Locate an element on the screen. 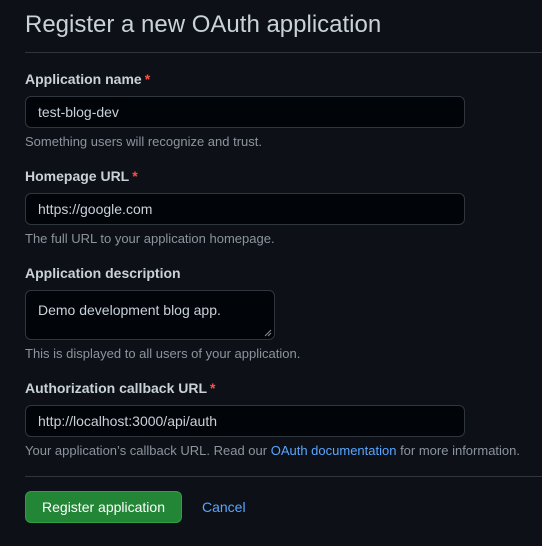  app-name-input is located at coordinates (245, 112).